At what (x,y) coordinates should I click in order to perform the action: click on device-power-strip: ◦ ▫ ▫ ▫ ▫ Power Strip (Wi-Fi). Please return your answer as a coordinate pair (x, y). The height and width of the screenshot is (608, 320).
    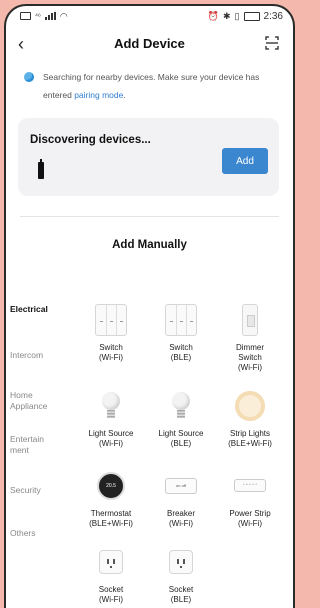
    Looking at the image, I should click on (250, 499).